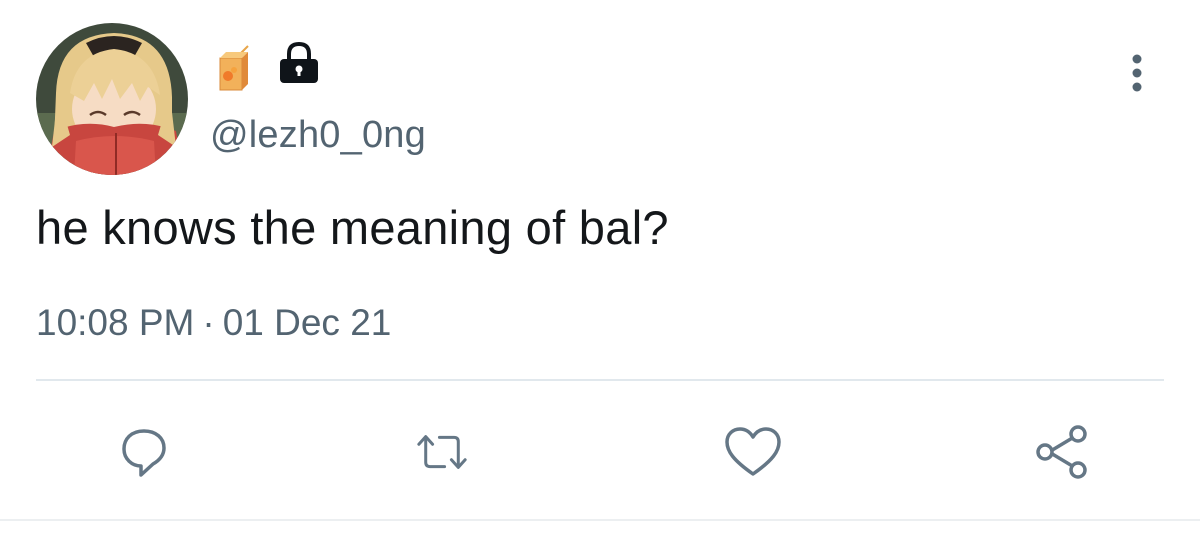 Image resolution: width=1200 pixels, height=539 pixels. I want to click on divider, so click(600, 380).